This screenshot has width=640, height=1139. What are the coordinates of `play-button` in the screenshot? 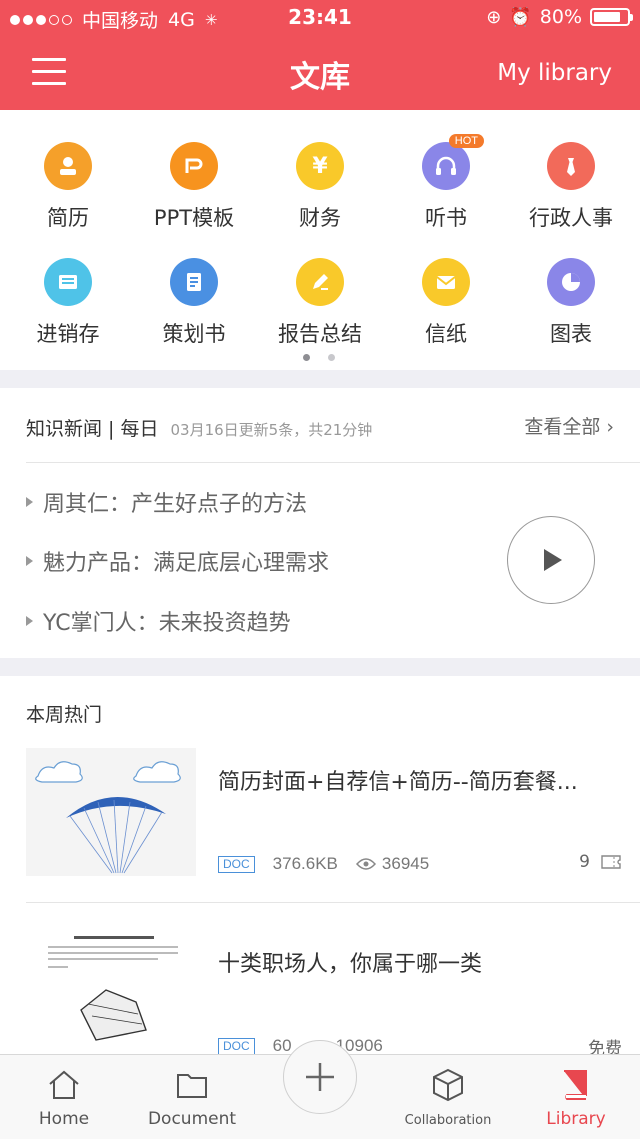 It's located at (551, 560).